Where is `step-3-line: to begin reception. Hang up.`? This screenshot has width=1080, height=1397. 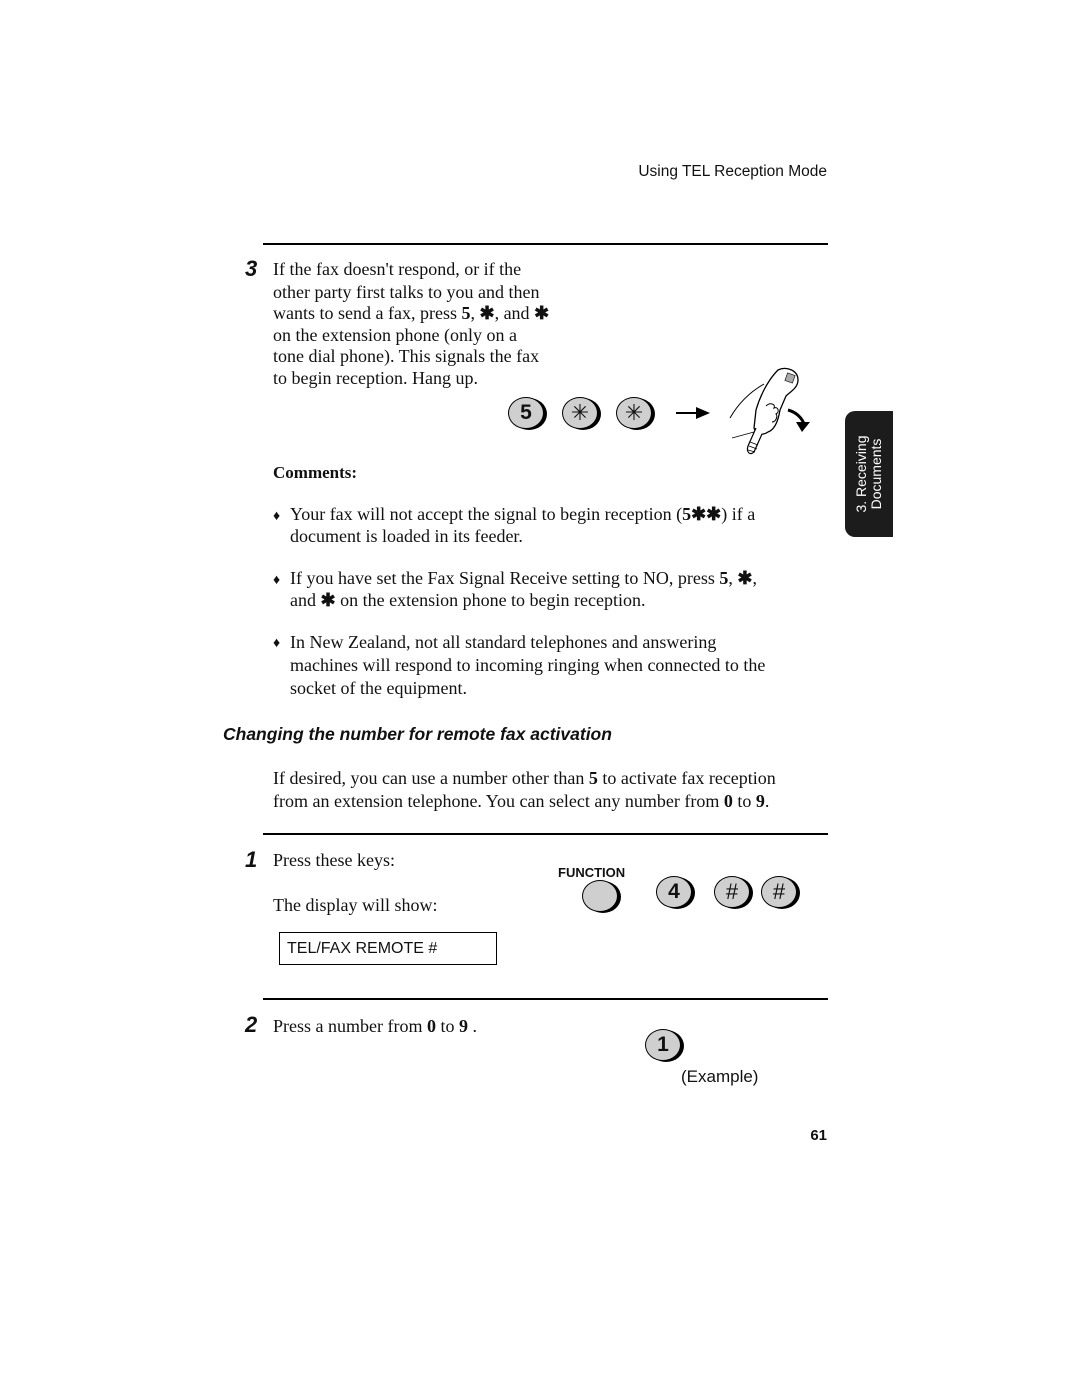 step-3-line: to begin reception. Hang up. is located at coordinates (375, 377).